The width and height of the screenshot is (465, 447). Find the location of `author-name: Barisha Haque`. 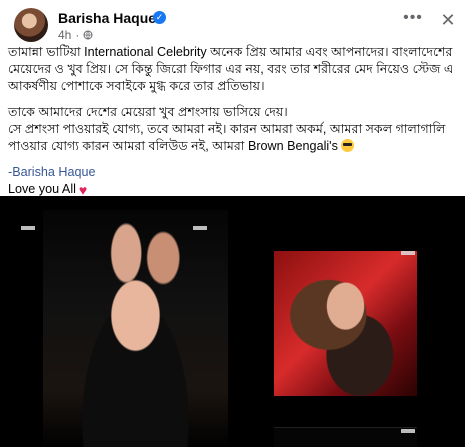

author-name: Barisha Haque is located at coordinates (107, 18).